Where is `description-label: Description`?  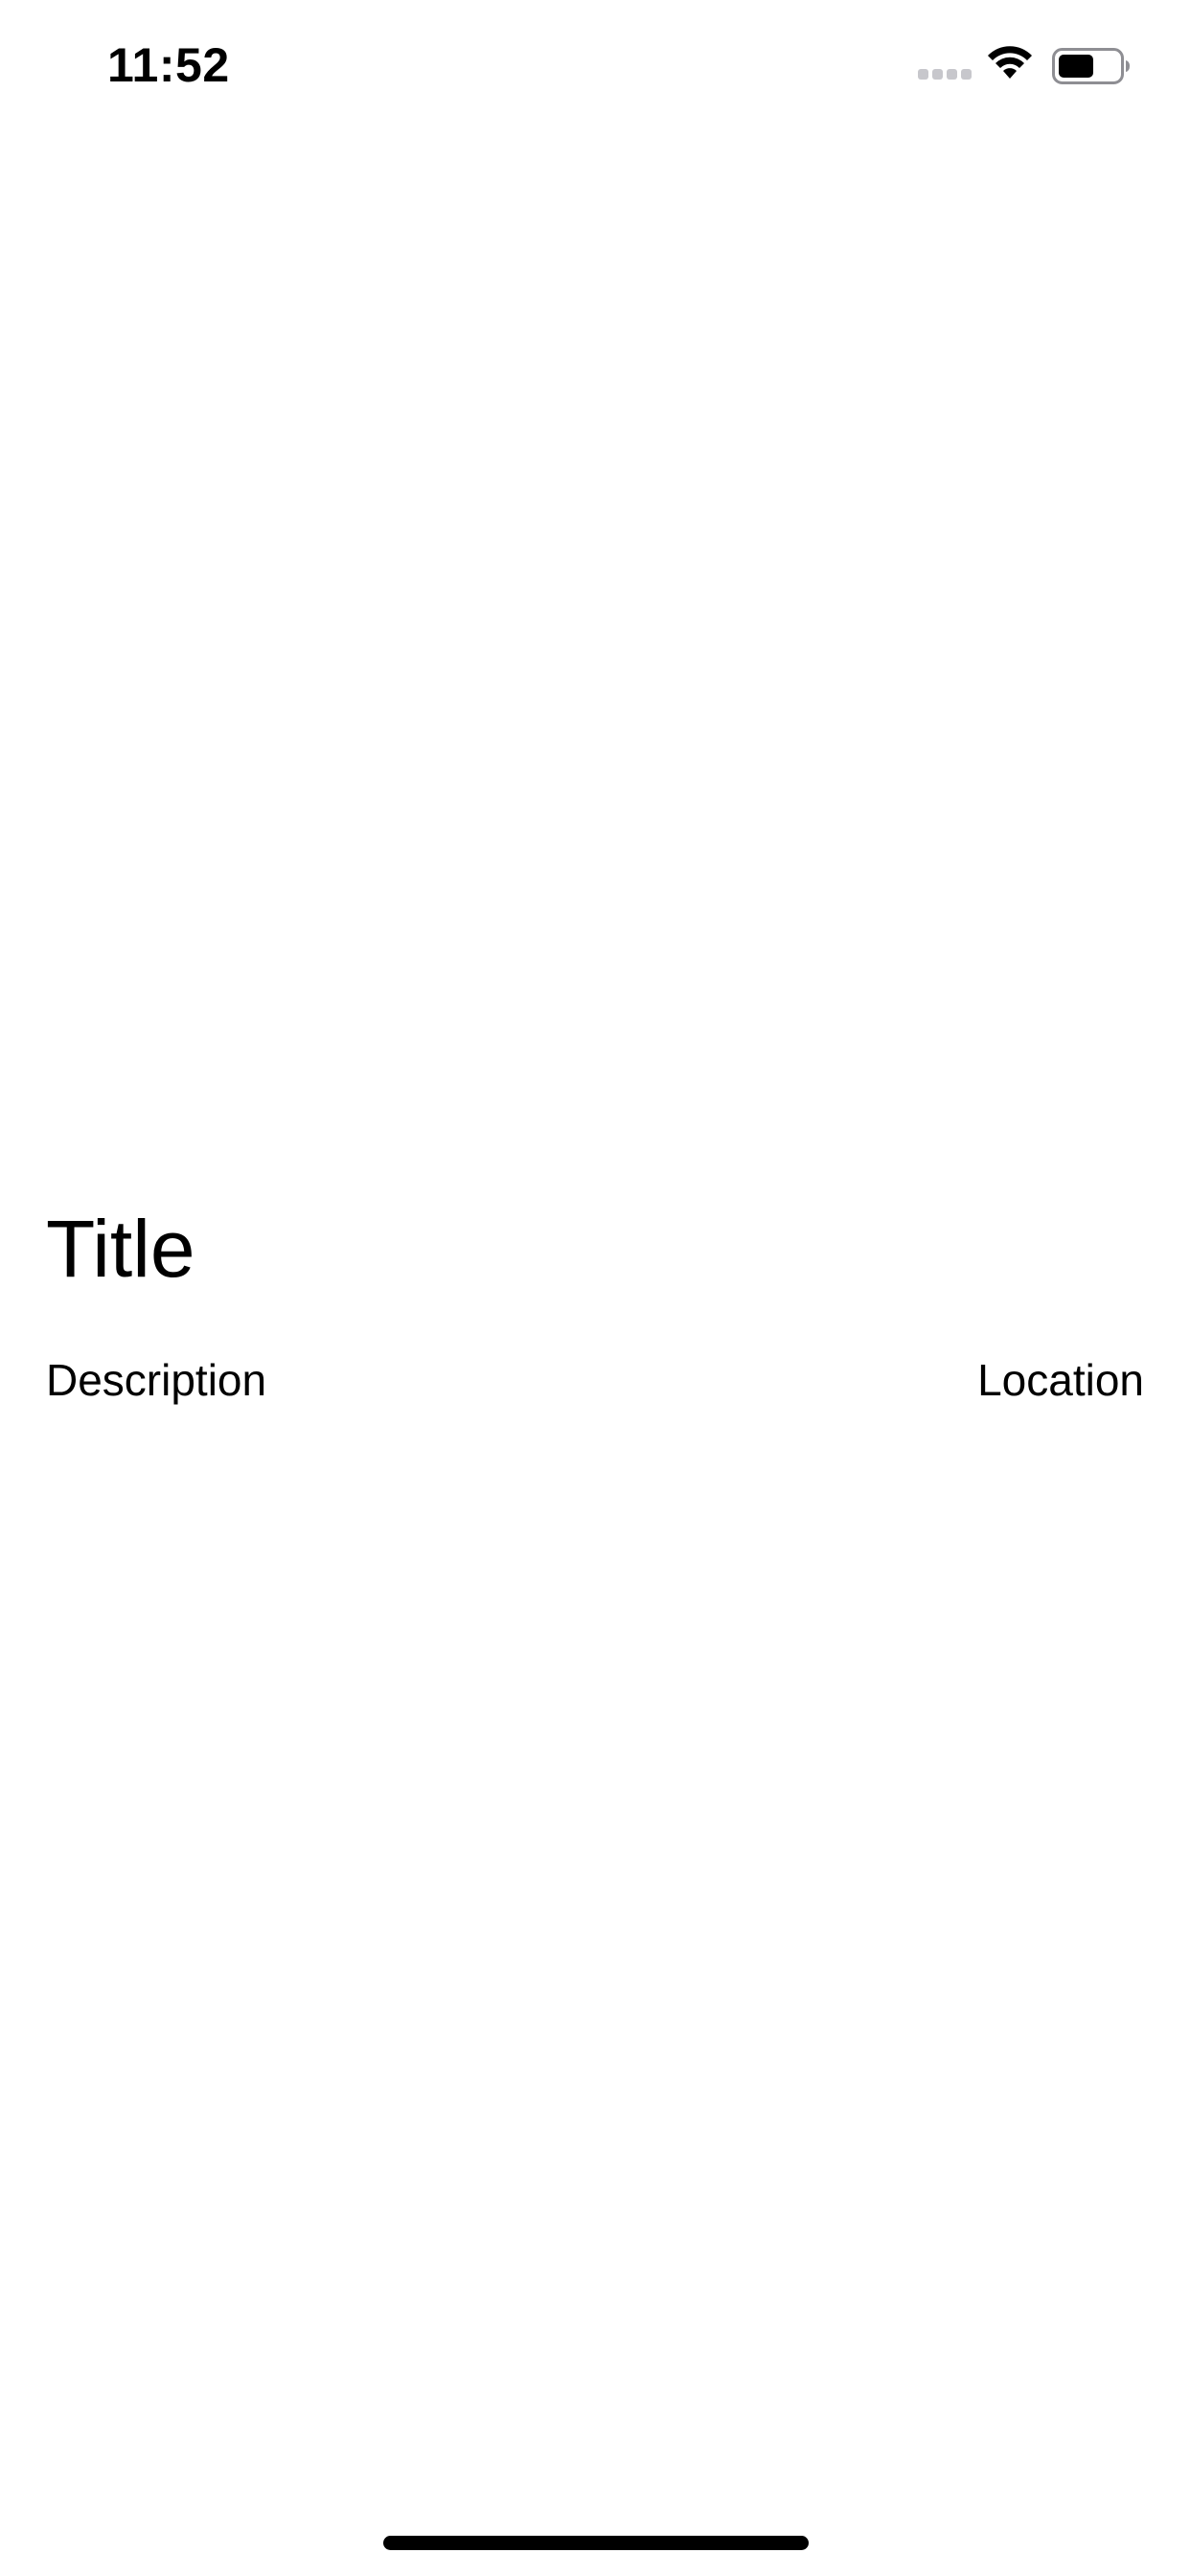
description-label: Description is located at coordinates (156, 1380).